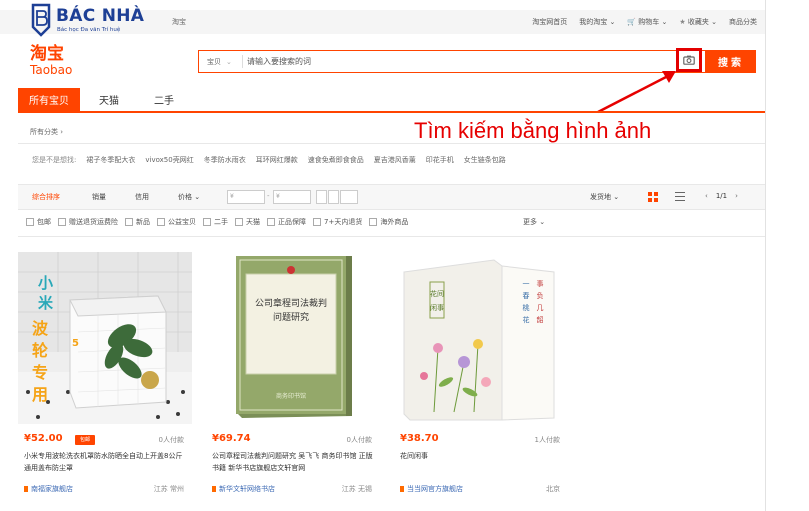 This screenshot has height=511, width=809. I want to click on shop-link: 当当网官方旗舰店, so click(431, 489).